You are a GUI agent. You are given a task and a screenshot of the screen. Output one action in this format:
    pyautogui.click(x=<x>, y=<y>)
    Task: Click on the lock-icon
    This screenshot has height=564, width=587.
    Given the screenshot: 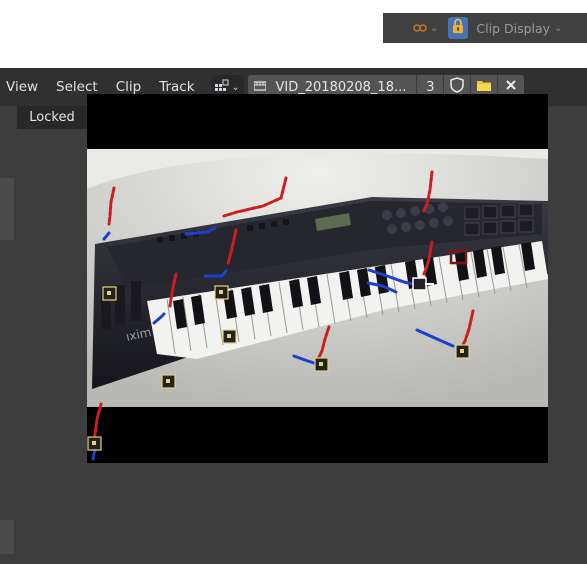 What is the action you would take?
    pyautogui.click(x=458, y=28)
    